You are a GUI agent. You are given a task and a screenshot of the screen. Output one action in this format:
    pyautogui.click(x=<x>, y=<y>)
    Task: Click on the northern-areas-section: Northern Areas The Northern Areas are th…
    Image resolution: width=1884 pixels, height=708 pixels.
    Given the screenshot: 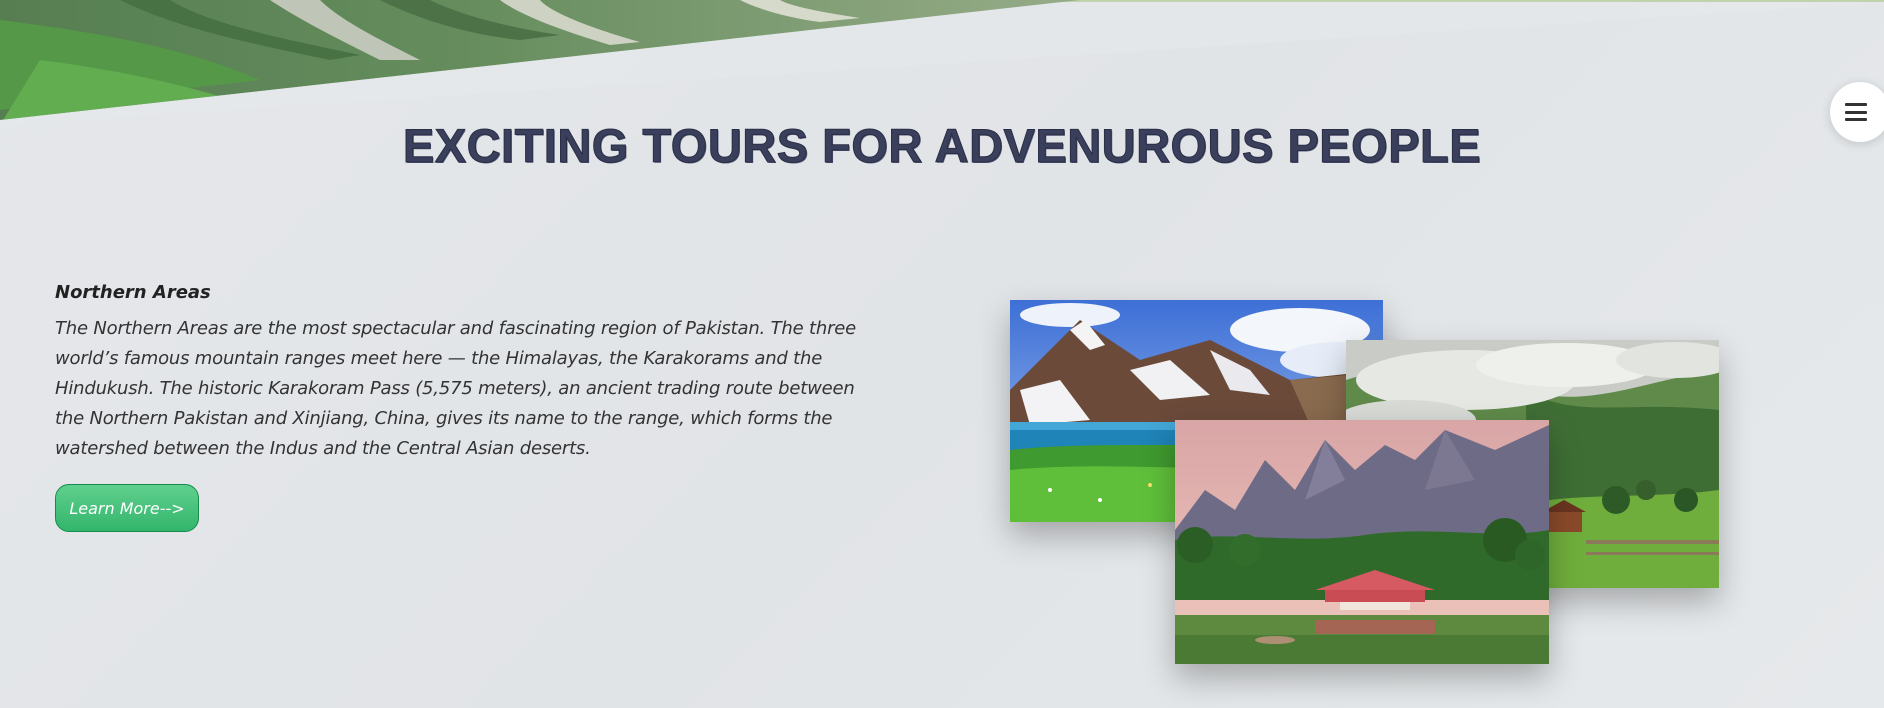 What is the action you would take?
    pyautogui.click(x=475, y=372)
    